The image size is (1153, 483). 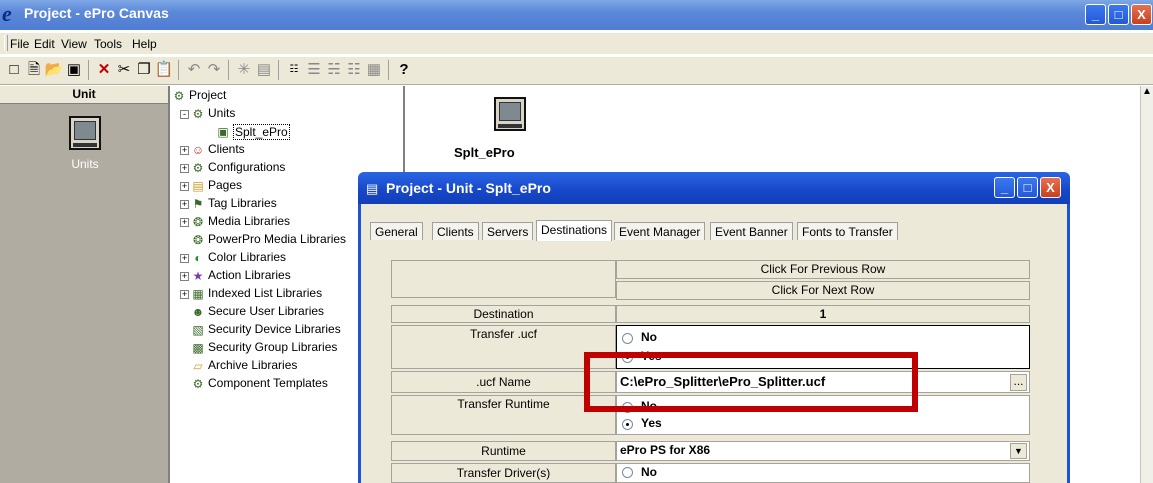 I want to click on tab-event-banner: Event Banner, so click(x=751, y=231).